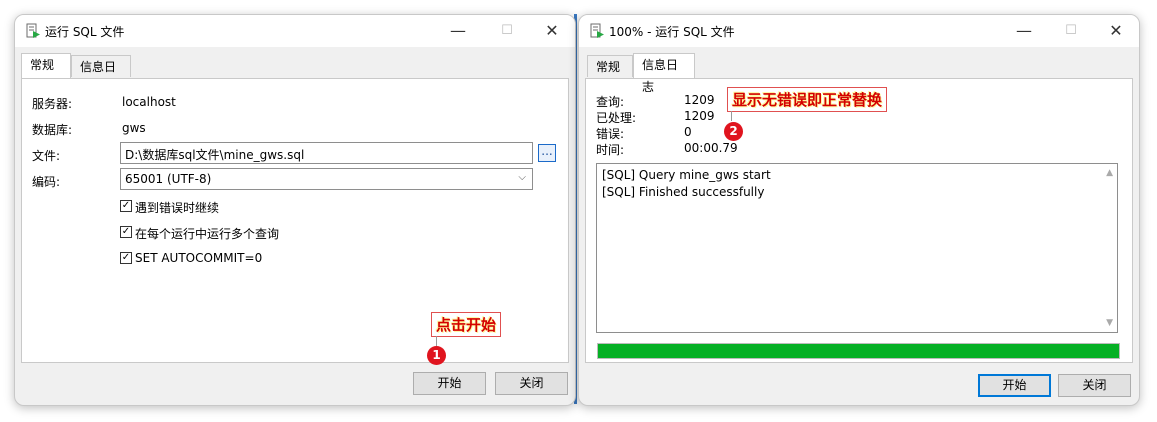 Image resolution: width=1157 pixels, height=422 pixels. I want to click on query-value: 1209, so click(699, 100).